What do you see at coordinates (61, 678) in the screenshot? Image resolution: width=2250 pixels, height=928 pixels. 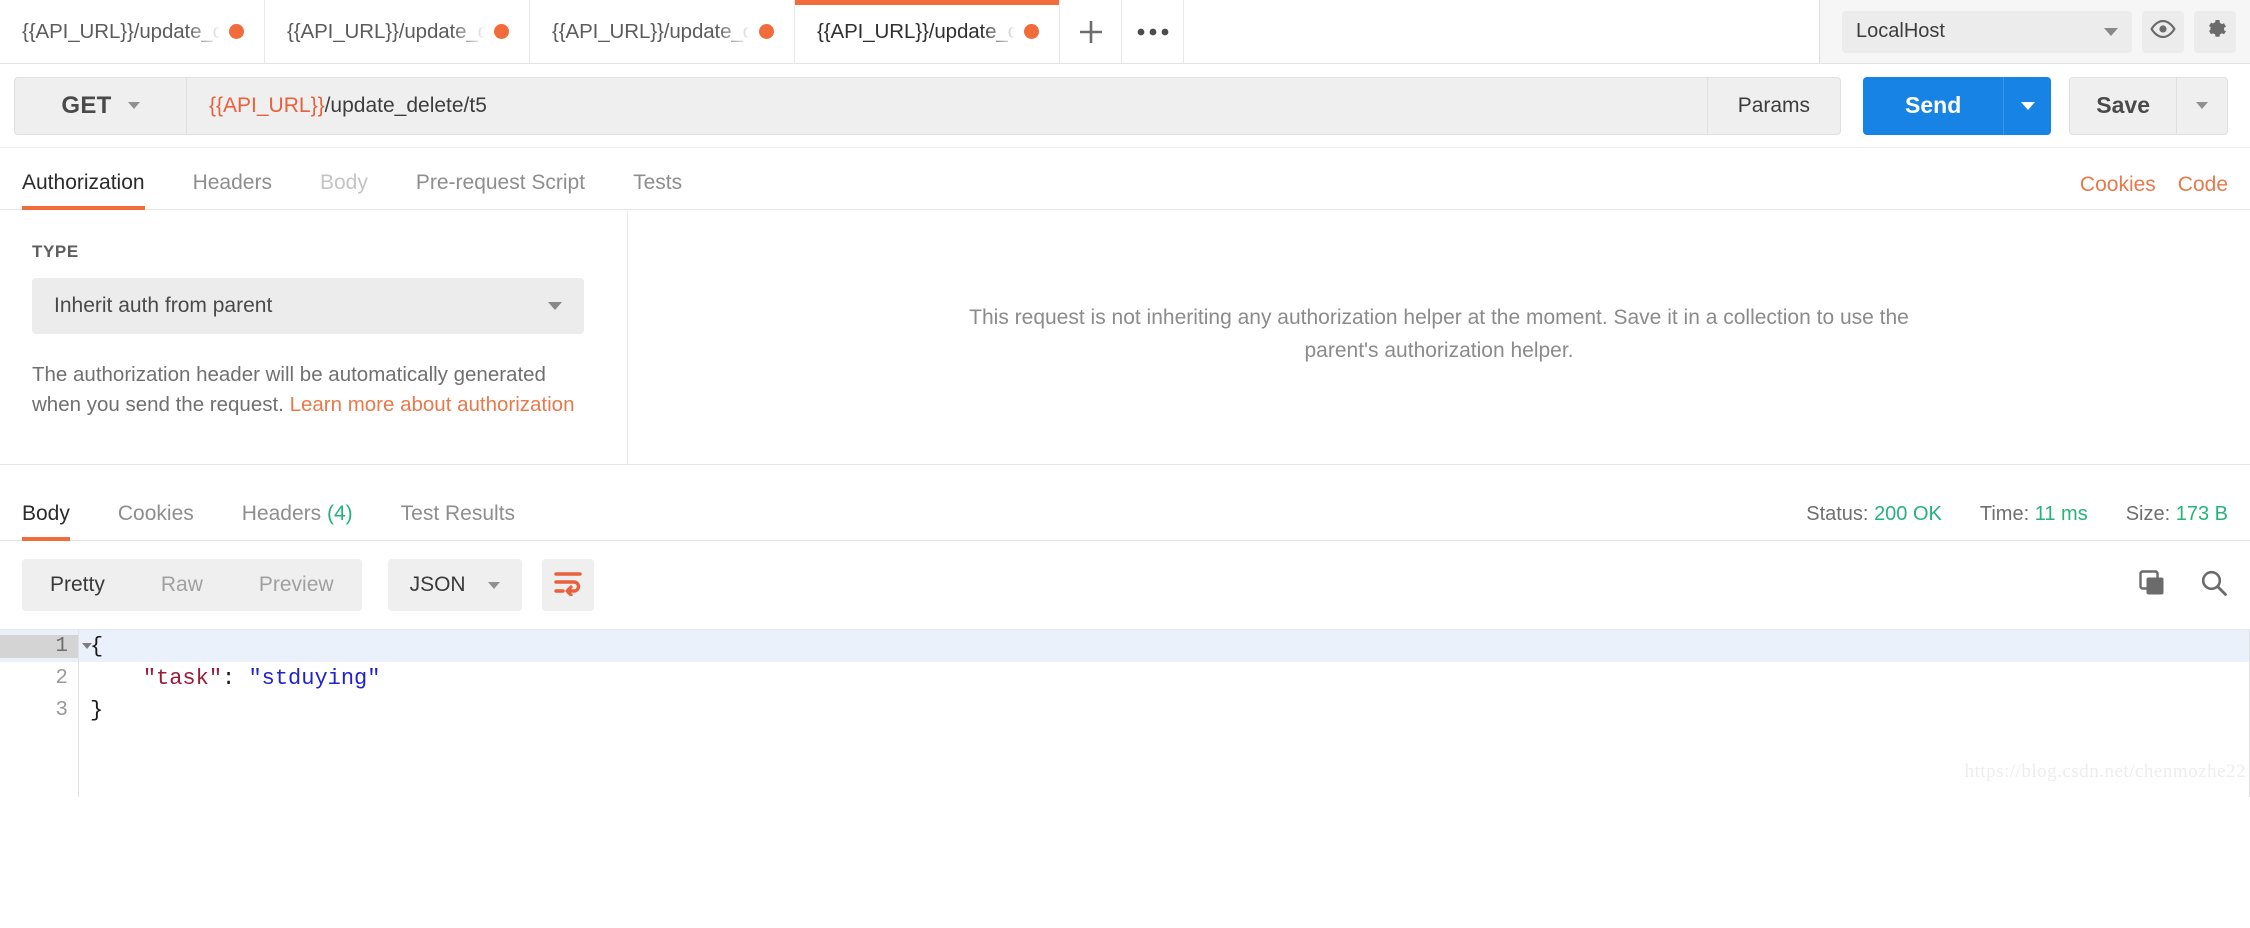 I see `line-number-value: 2` at bounding box center [61, 678].